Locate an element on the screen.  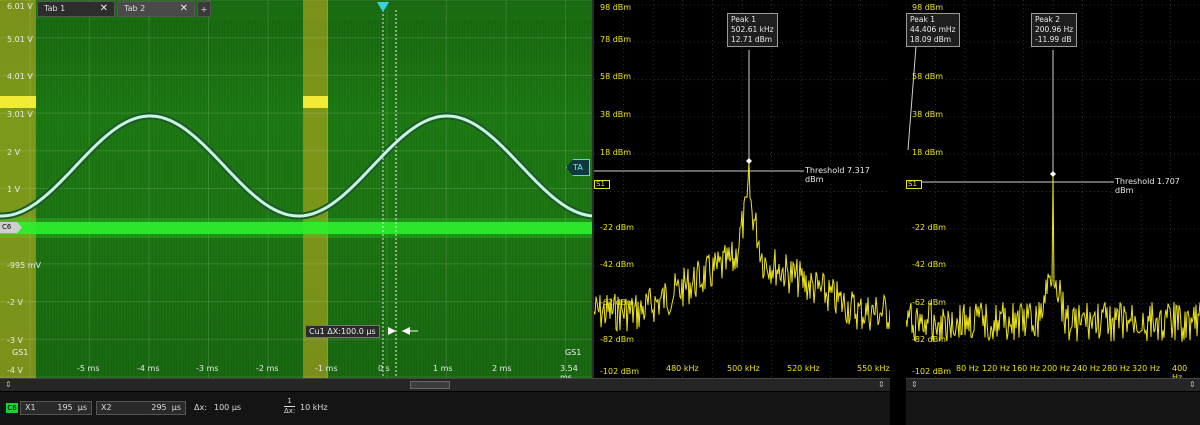
add-tab-button: + is located at coordinates (204, 9).